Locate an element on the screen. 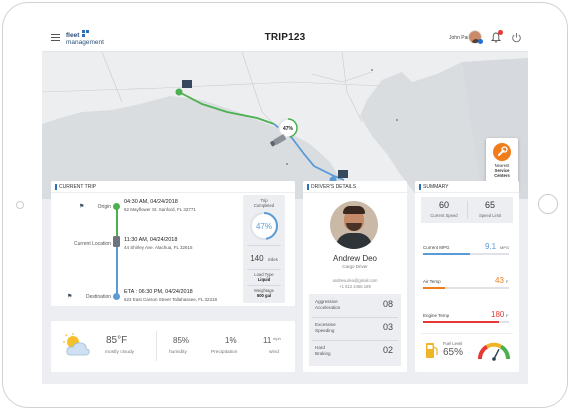 This screenshot has height=410, width=570. precip-value: 1% is located at coordinates (231, 340).